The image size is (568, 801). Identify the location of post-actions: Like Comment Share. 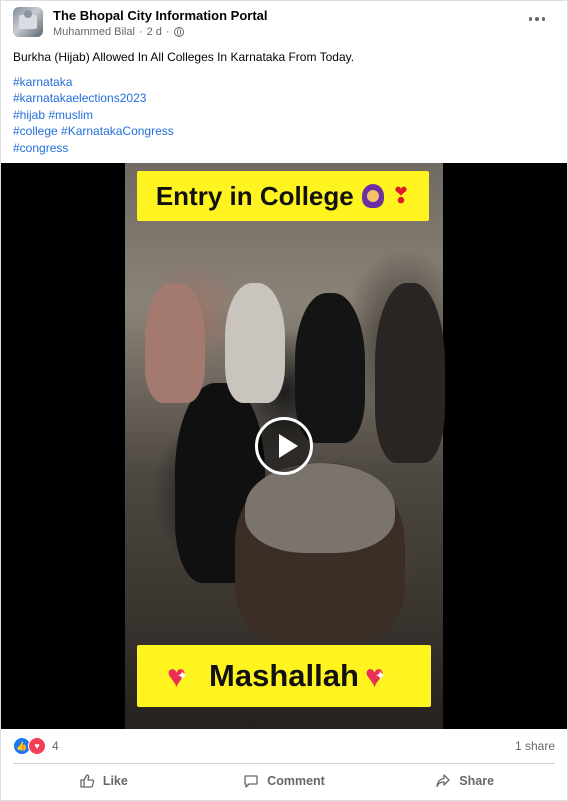
(284, 781).